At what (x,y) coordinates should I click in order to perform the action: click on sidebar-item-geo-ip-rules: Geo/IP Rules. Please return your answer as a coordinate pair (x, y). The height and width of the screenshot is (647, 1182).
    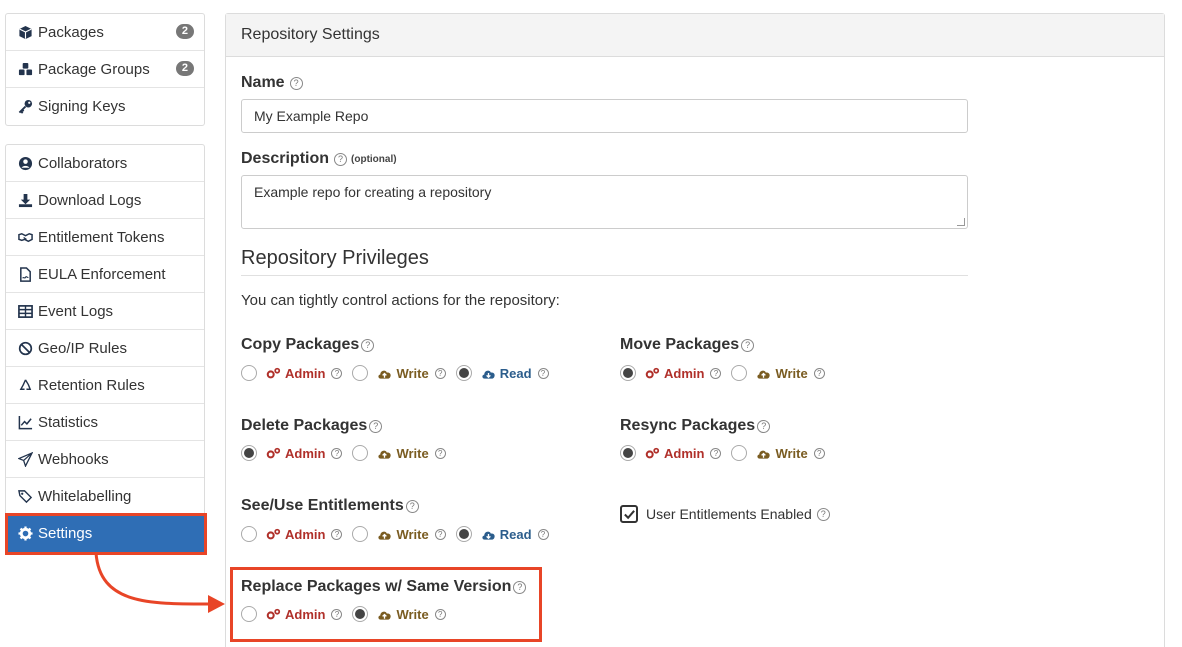
    Looking at the image, I should click on (105, 348).